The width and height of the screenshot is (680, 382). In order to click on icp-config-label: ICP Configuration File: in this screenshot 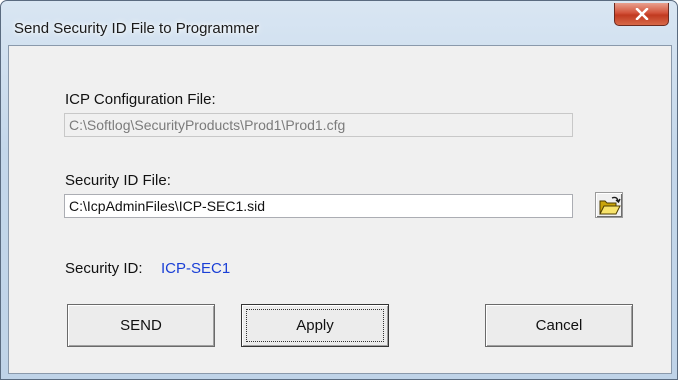, I will do `click(140, 99)`.